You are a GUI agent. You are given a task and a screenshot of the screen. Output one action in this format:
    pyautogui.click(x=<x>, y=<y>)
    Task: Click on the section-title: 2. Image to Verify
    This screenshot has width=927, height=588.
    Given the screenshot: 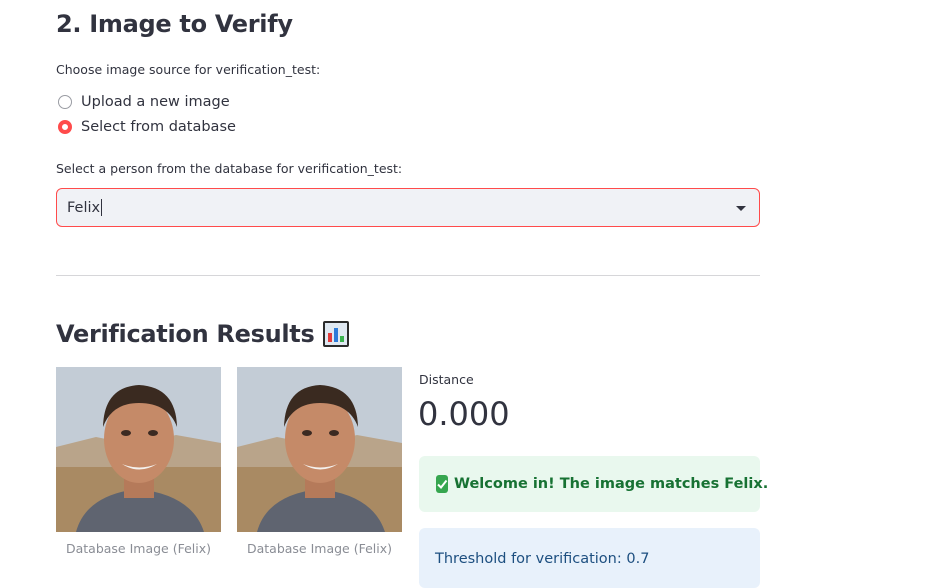 What is the action you would take?
    pyautogui.click(x=174, y=24)
    